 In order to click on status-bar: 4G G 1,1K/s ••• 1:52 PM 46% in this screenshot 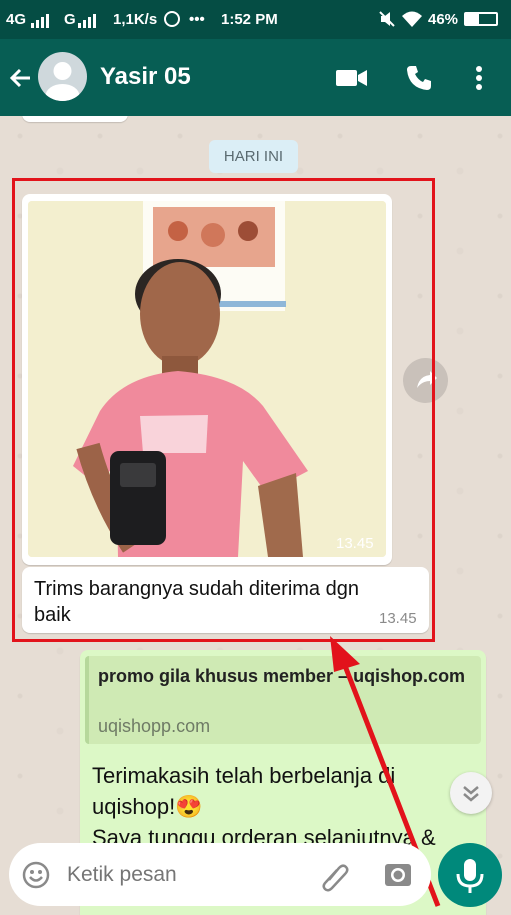, I will do `click(255, 19)`.